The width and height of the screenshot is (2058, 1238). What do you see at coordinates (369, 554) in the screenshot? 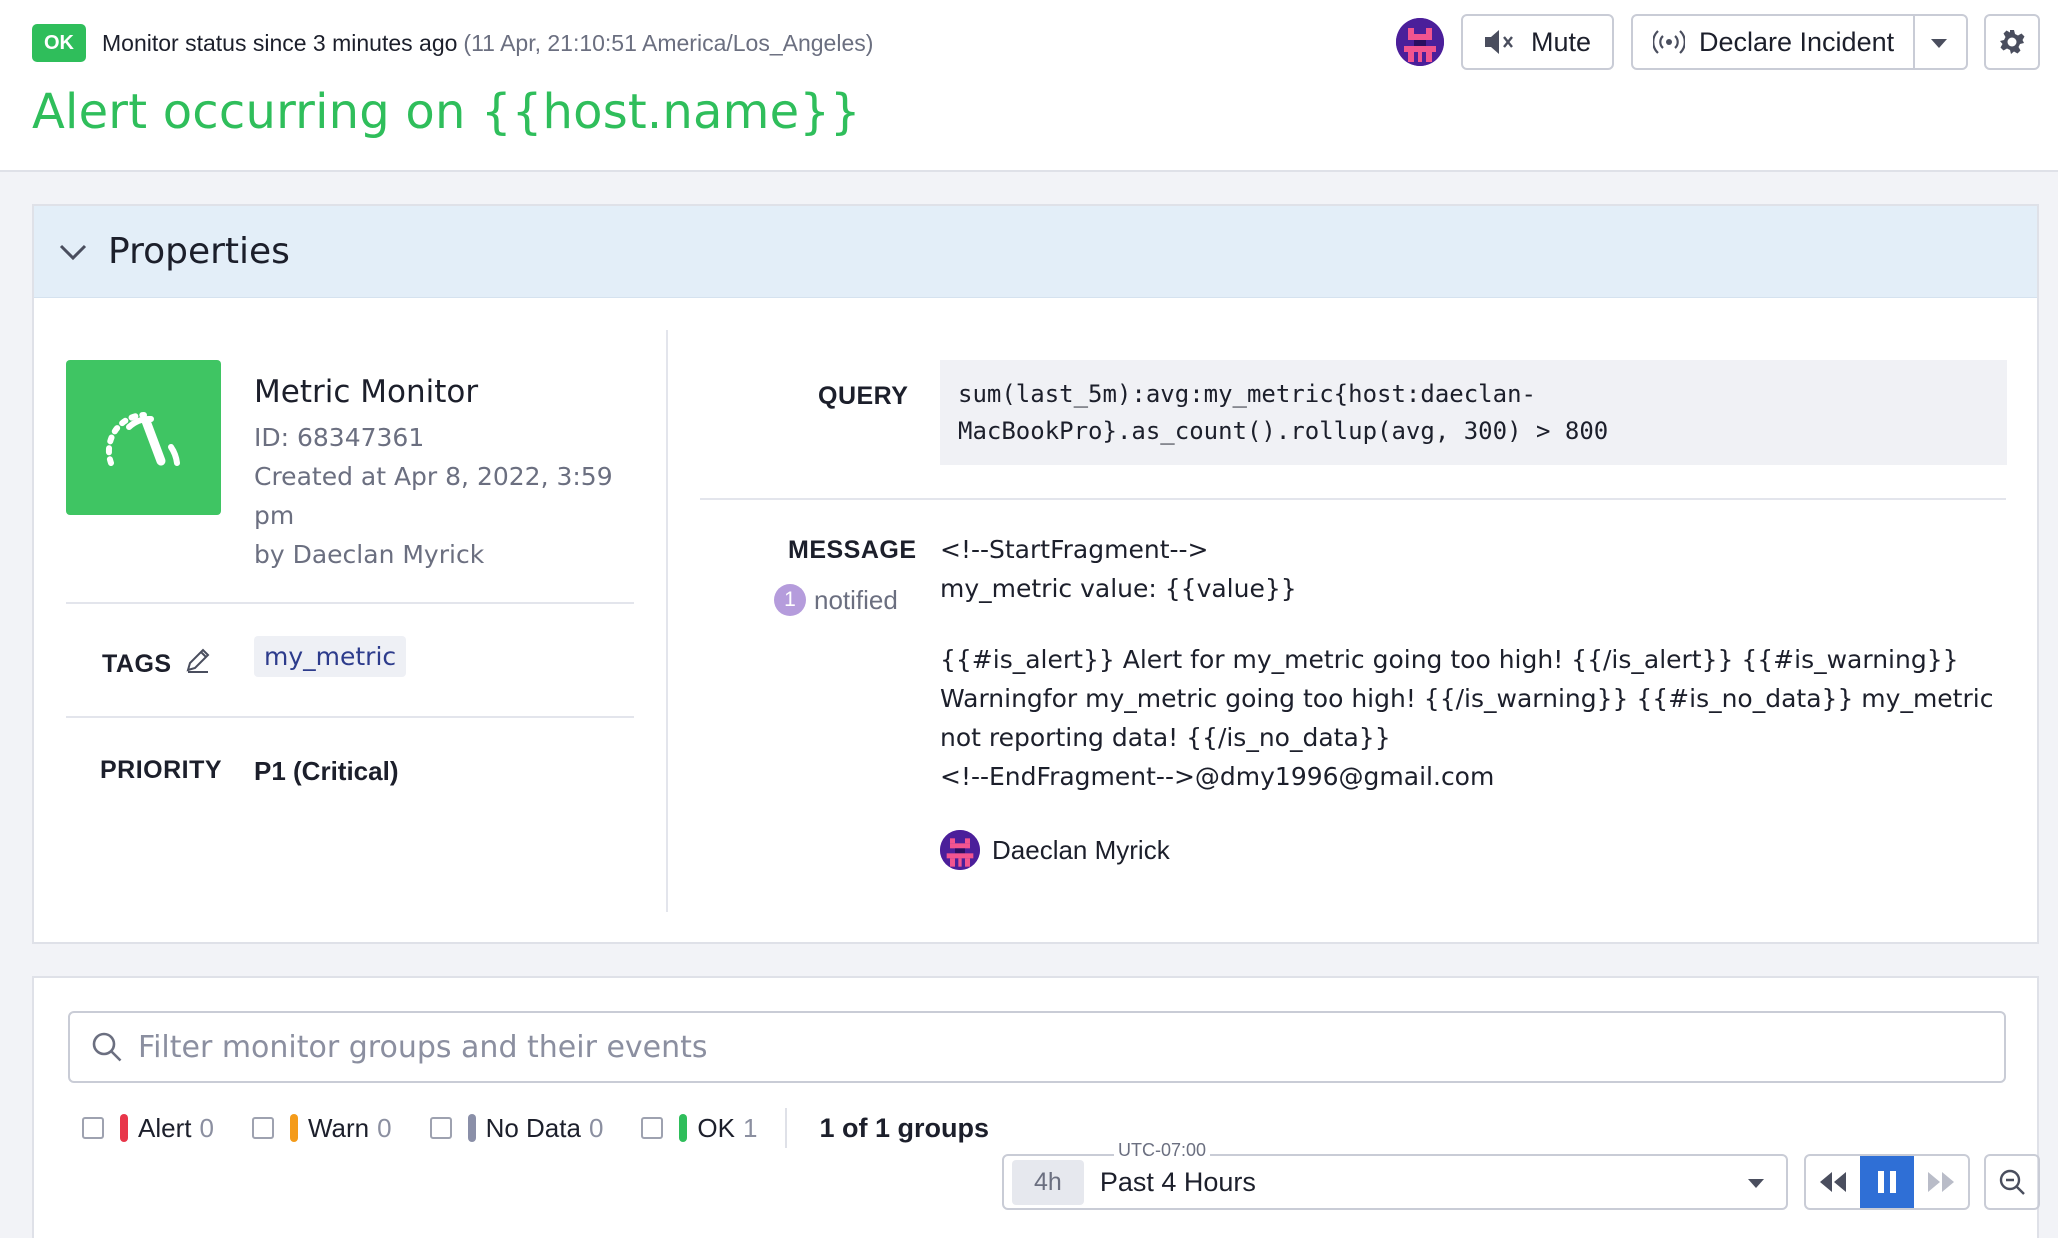
I see `monitor-author: by Daeclan Myrick` at bounding box center [369, 554].